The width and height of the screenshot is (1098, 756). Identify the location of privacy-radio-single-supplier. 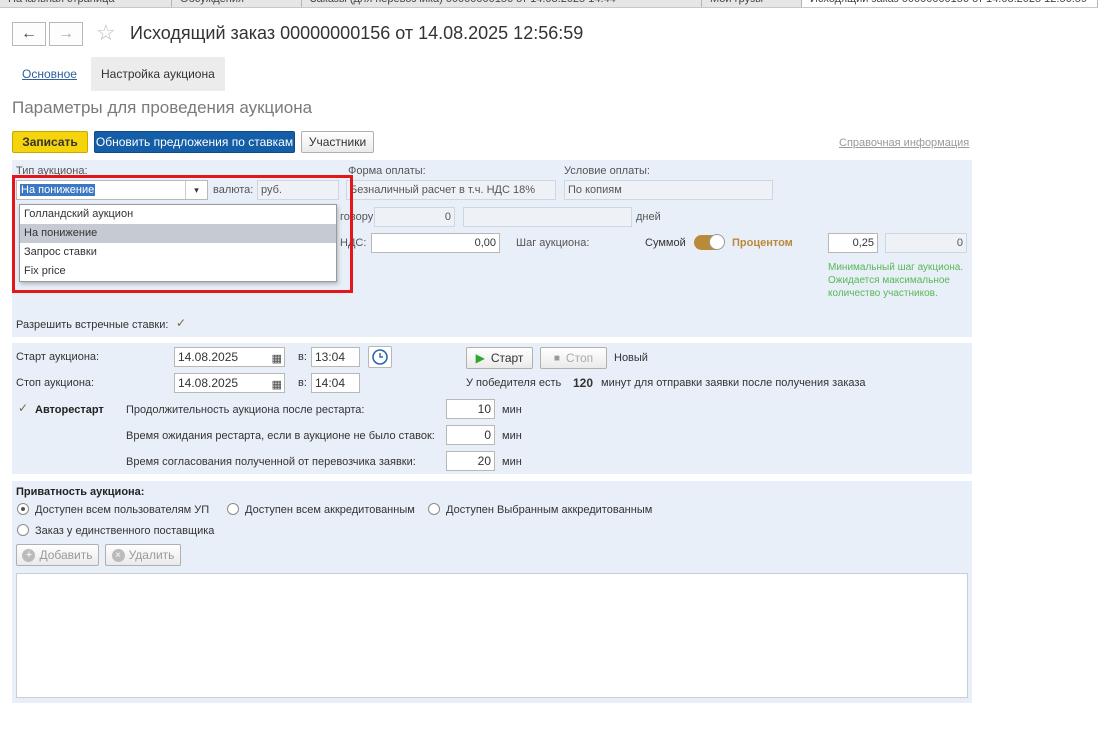
(23, 530).